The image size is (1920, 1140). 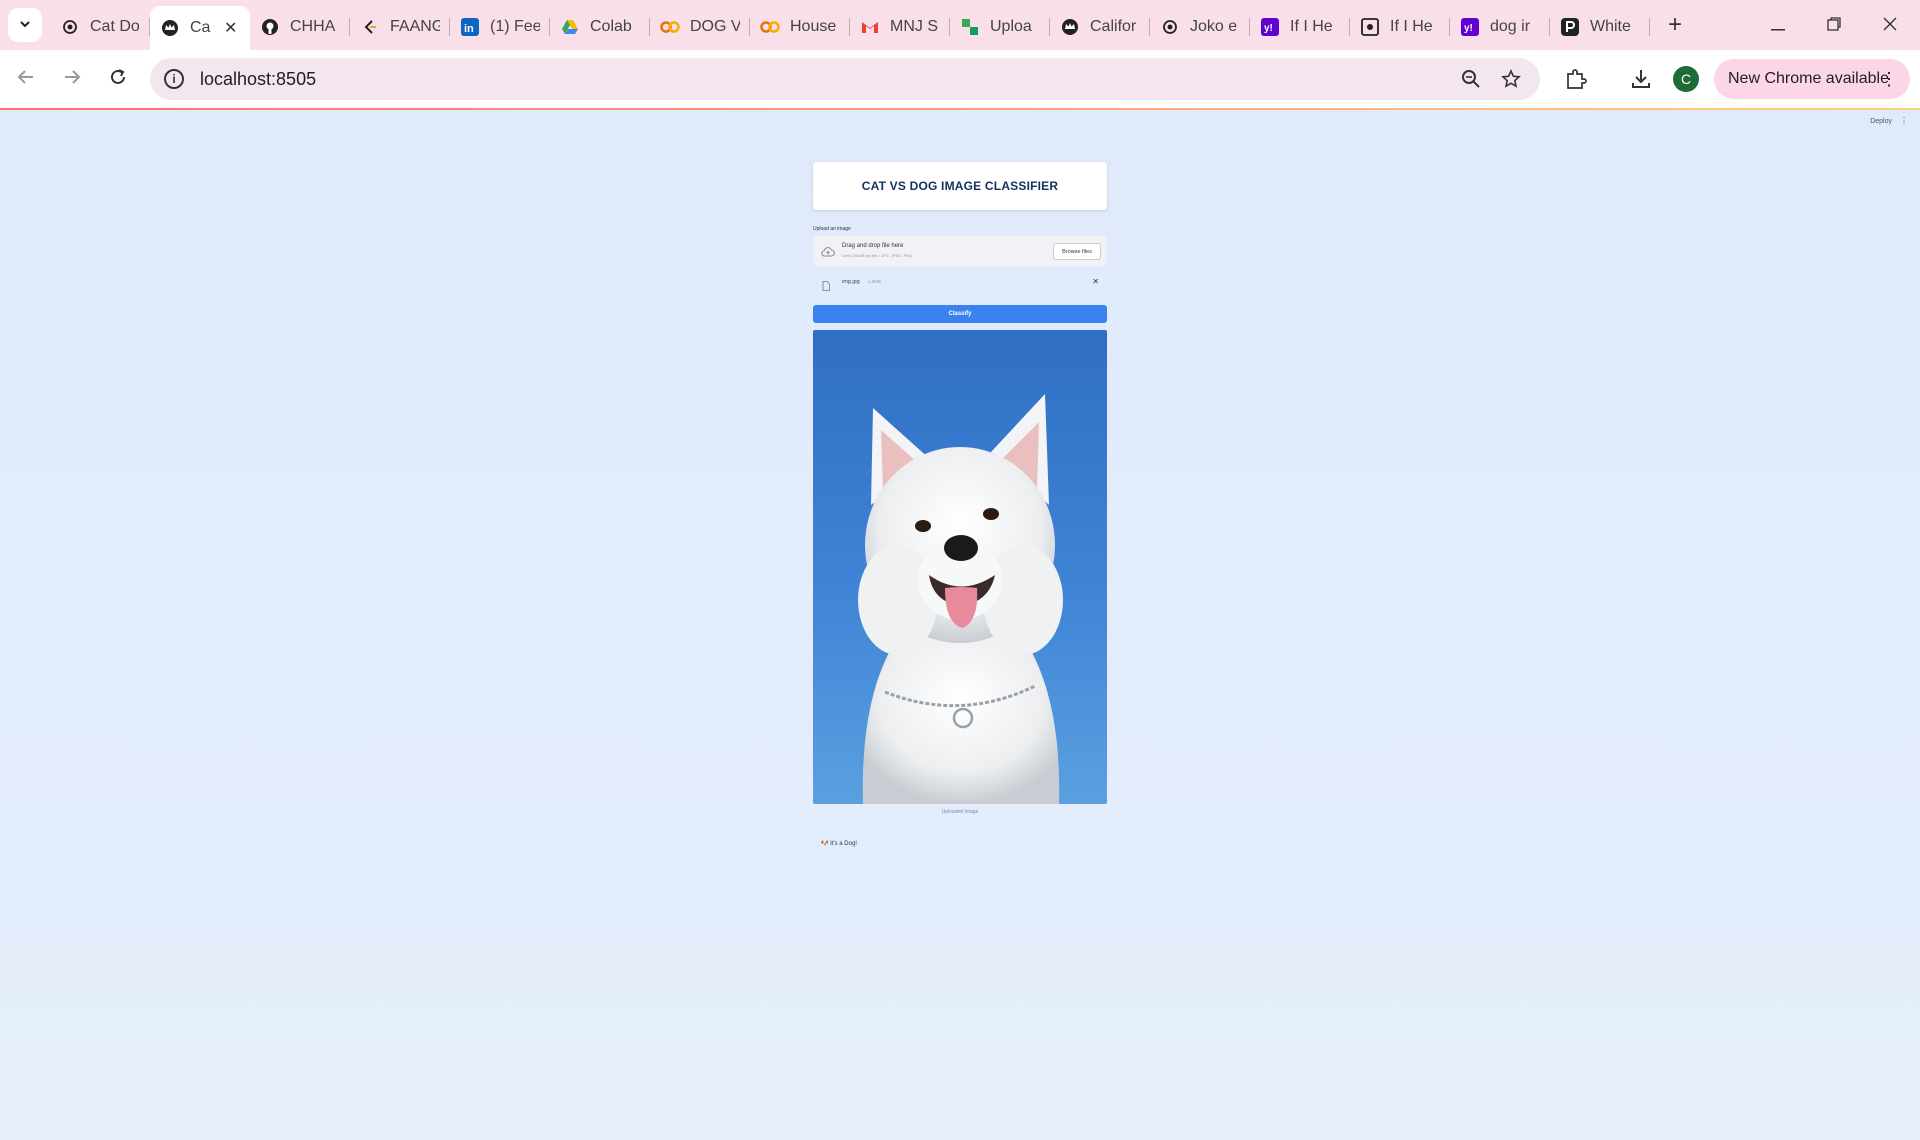 I want to click on tab-title: White, so click(x=1610, y=26).